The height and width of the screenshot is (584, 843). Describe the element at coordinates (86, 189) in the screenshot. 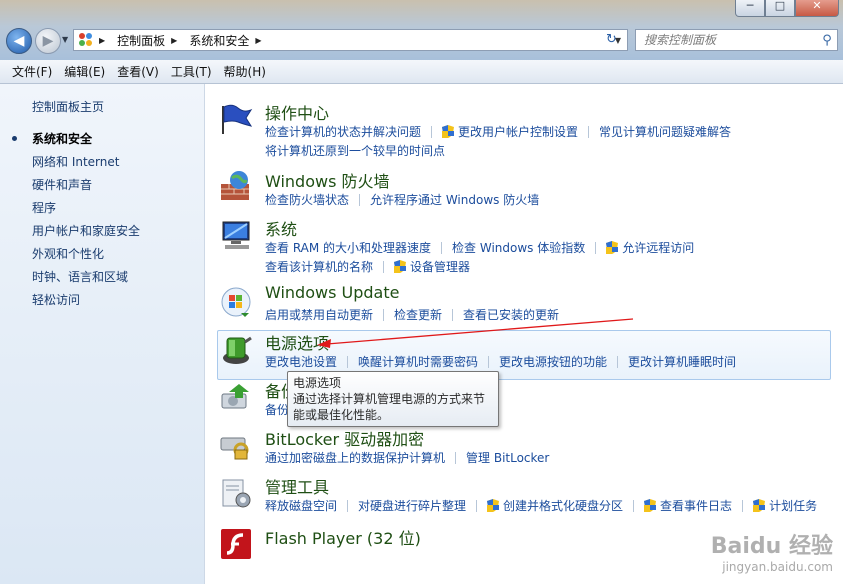

I see `sidebar-item-hardware-sound: 硬件和声音` at that location.